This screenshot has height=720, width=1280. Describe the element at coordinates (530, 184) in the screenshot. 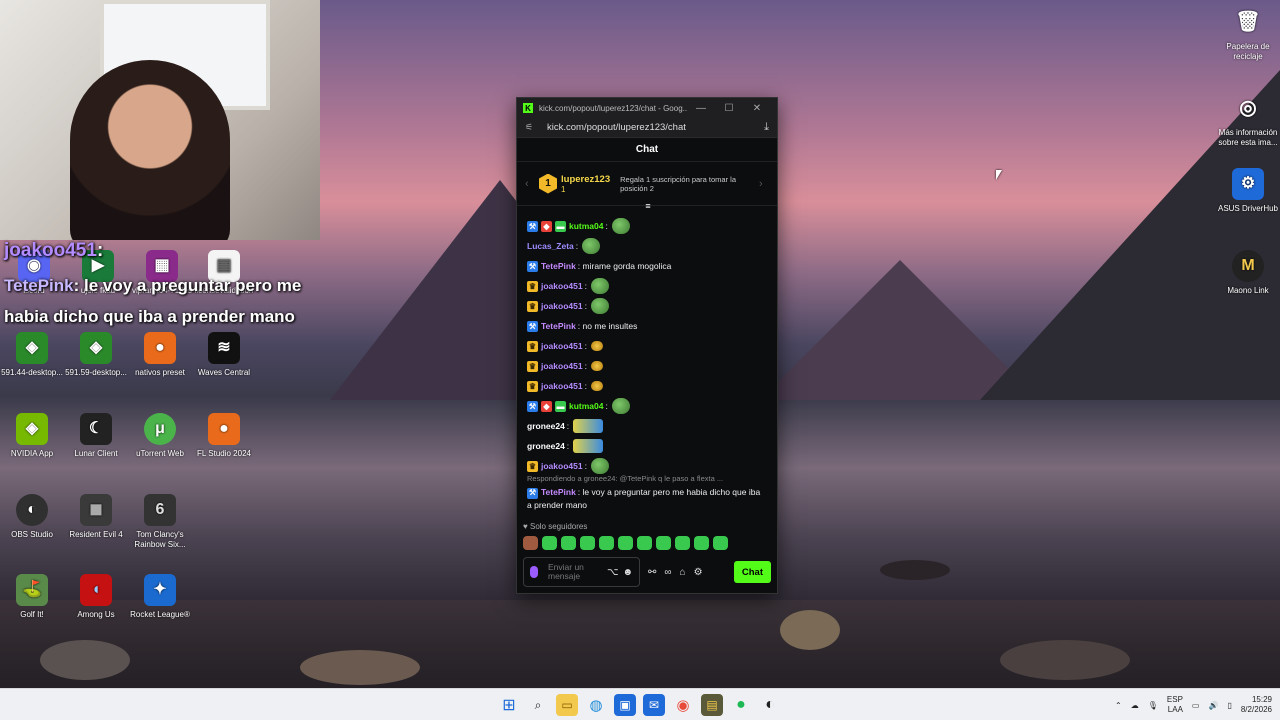

I see `chevron-left-icon: ‹` at that location.